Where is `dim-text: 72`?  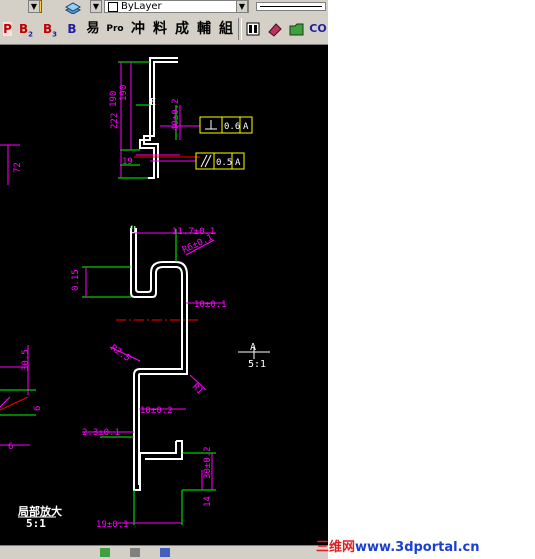
dim-text: 72 is located at coordinates (18, 167).